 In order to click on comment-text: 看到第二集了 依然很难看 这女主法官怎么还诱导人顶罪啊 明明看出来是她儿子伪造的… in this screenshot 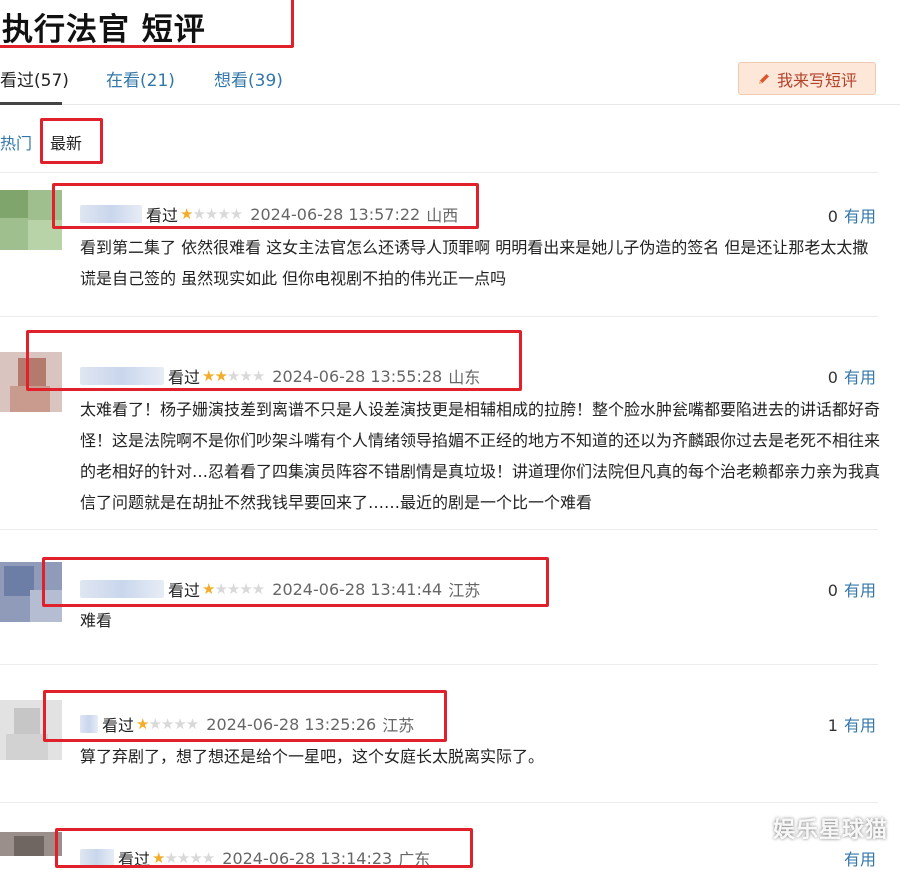, I will do `click(474, 263)`.